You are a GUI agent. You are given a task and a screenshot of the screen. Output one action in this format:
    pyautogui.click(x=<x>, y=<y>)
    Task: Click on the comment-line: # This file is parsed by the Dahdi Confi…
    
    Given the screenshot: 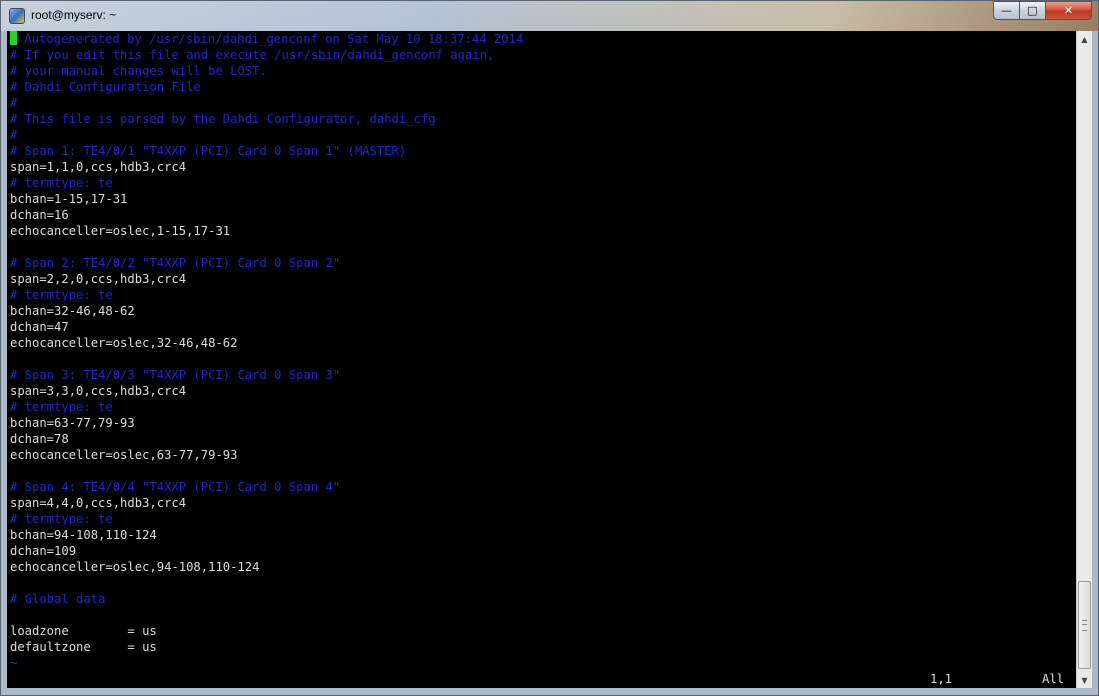 What is the action you would take?
    pyautogui.click(x=266, y=119)
    